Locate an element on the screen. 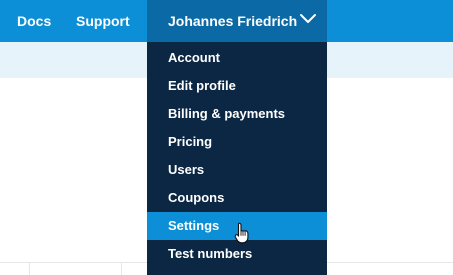 The height and width of the screenshot is (275, 453). nav-link-support: Support is located at coordinates (103, 21).